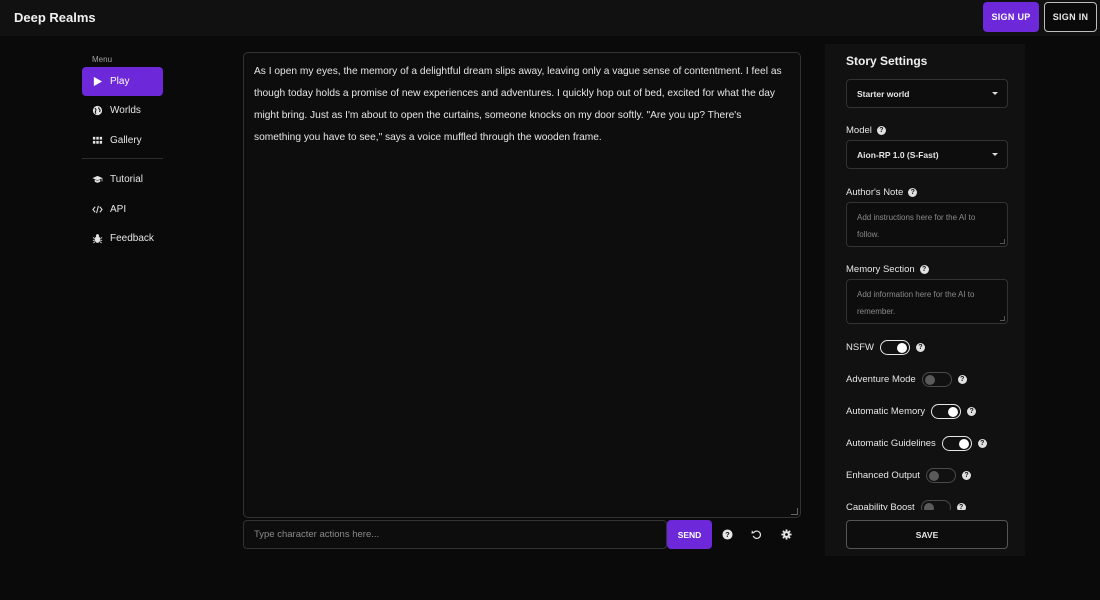 The height and width of the screenshot is (600, 1100). What do you see at coordinates (97, 111) in the screenshot?
I see `globe-icon` at bounding box center [97, 111].